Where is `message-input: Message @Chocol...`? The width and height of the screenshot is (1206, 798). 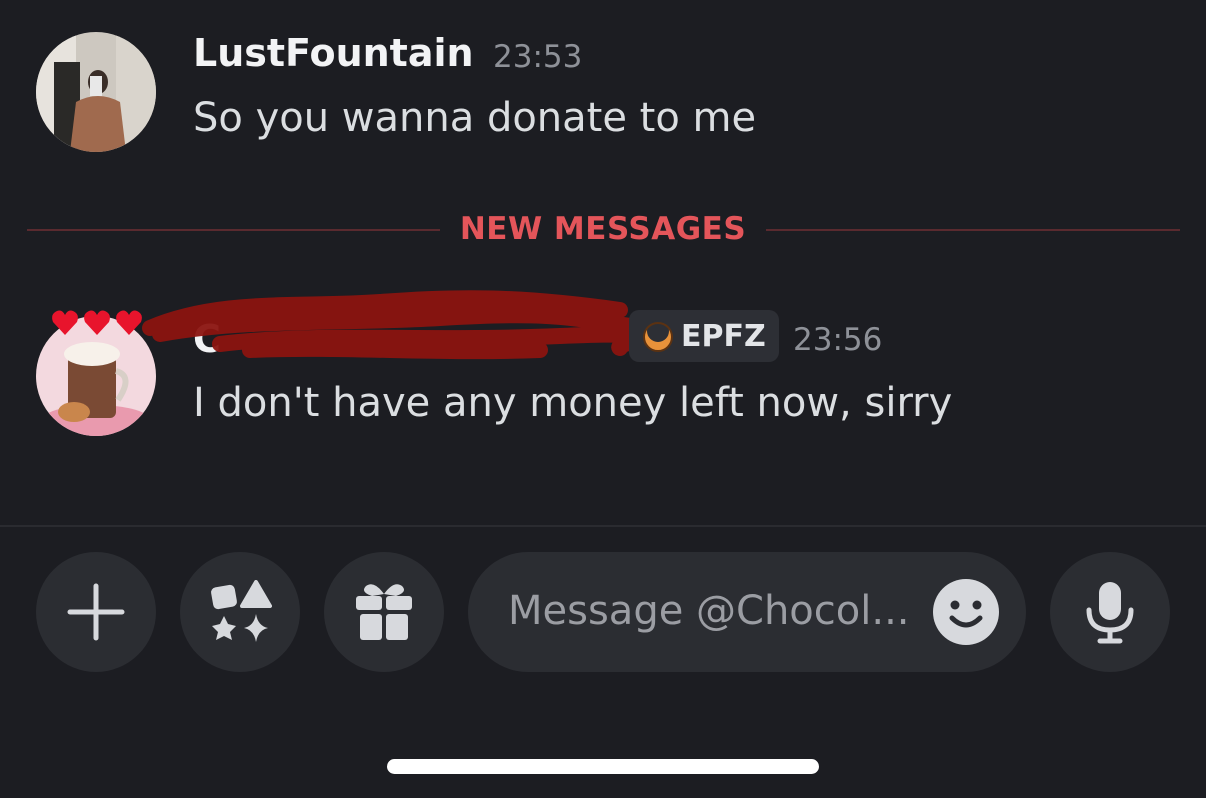
message-input: Message @Chocol... is located at coordinates (747, 612).